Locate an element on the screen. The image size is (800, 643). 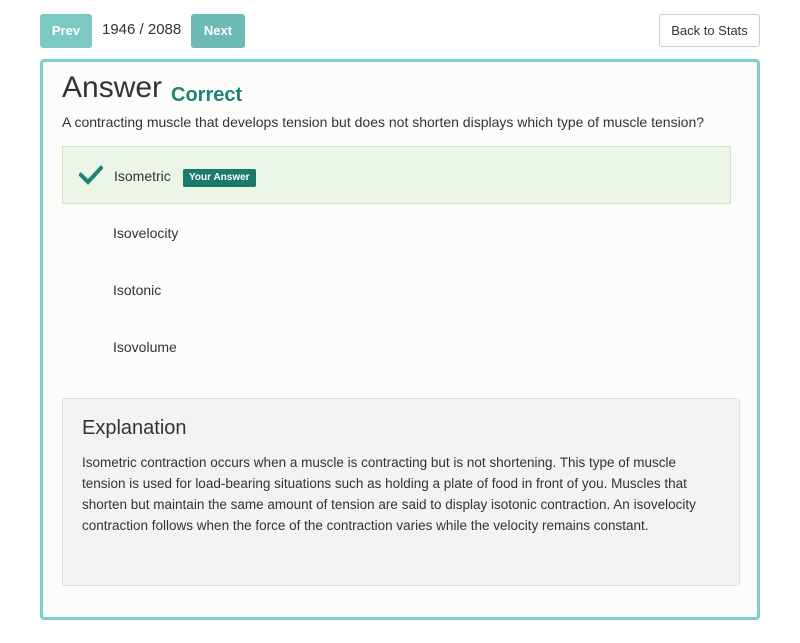
question-counter: 1946 / 2088 is located at coordinates (142, 29).